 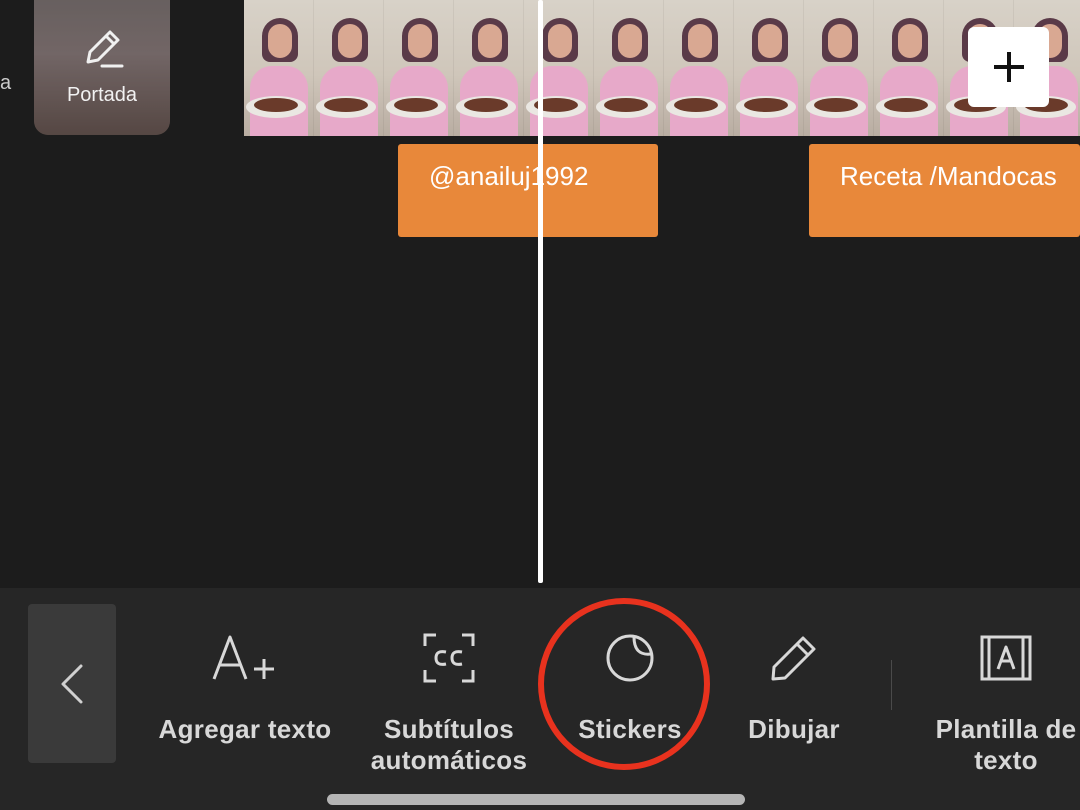 What do you see at coordinates (891, 685) in the screenshot?
I see `toolbar-divider` at bounding box center [891, 685].